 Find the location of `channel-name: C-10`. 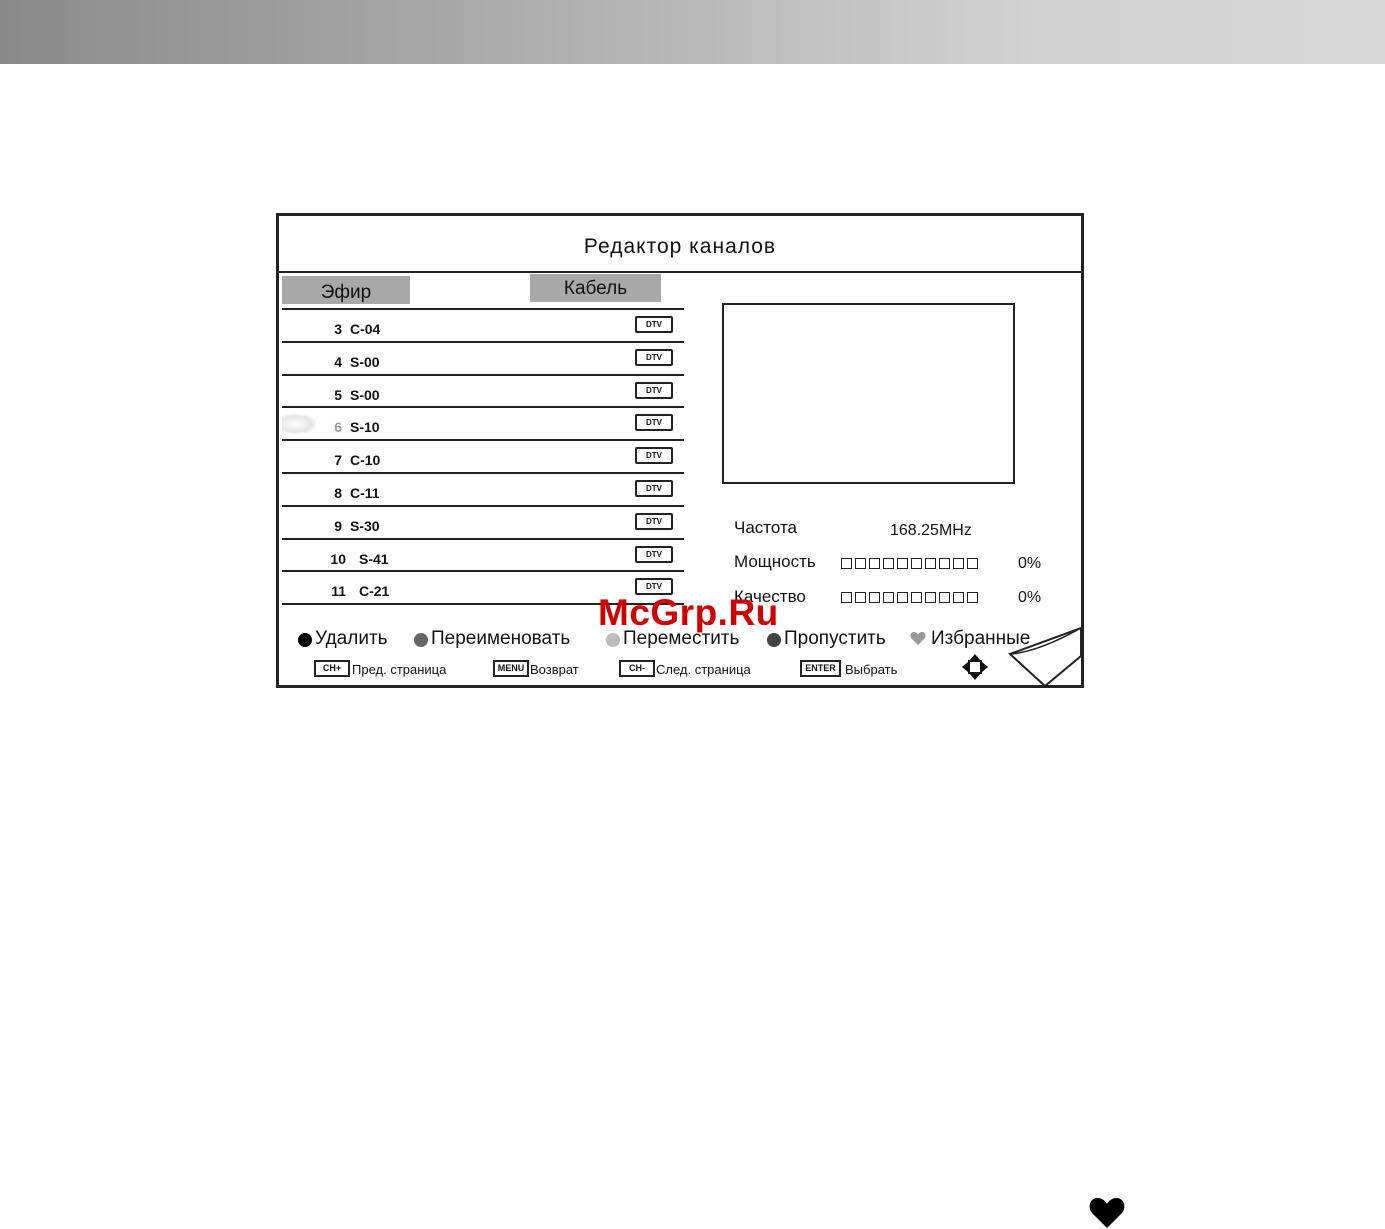

channel-name: C-10 is located at coordinates (365, 460).